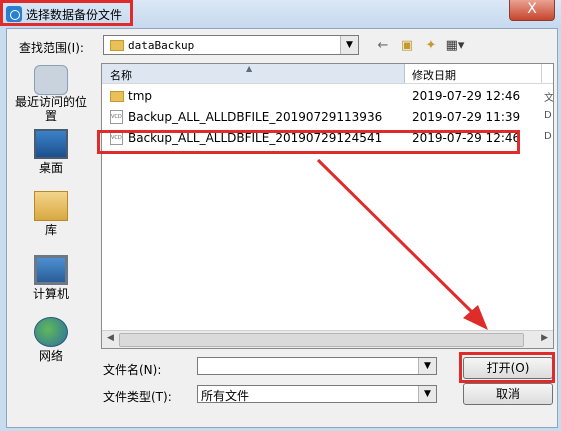 Image resolution: width=561 pixels, height=431 pixels. I want to click on file-name: tmp, so click(140, 96).